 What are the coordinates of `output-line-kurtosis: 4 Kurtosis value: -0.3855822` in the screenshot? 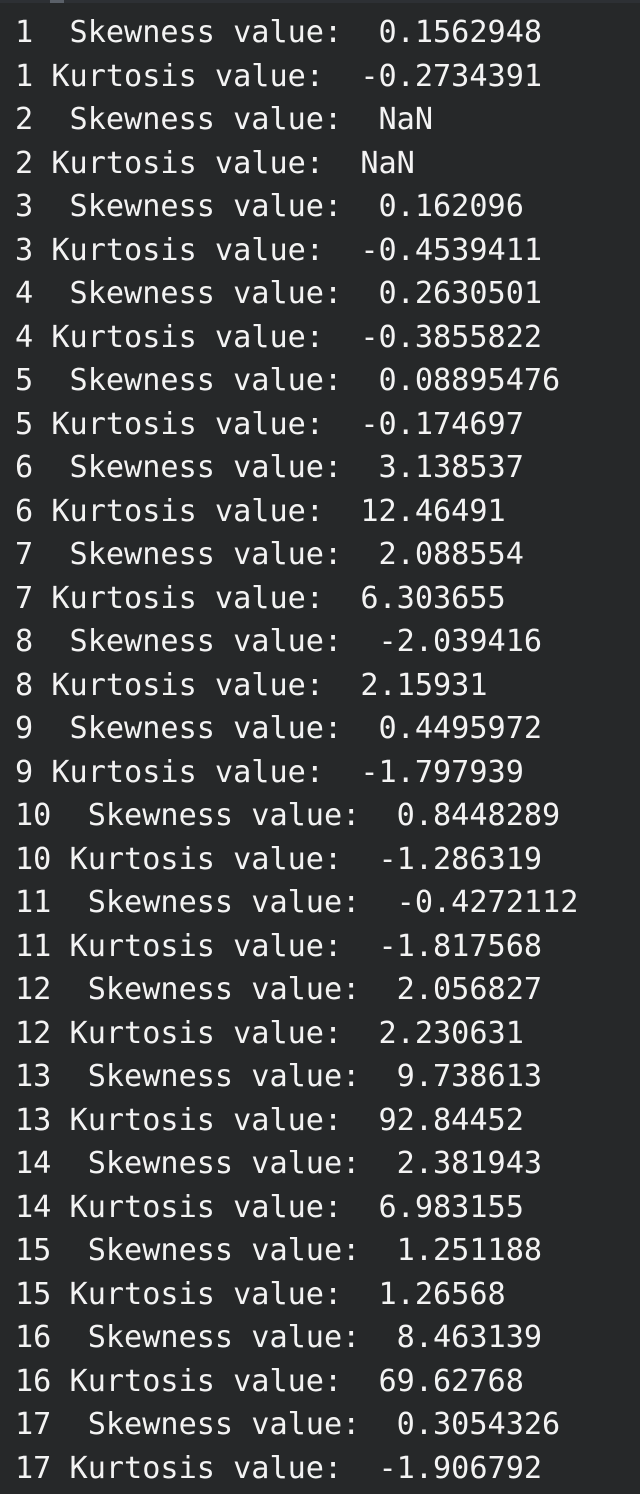 It's located at (279, 337).